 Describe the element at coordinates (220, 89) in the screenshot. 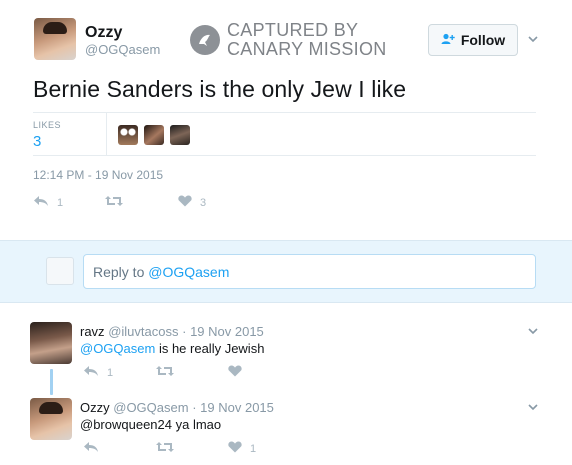

I see `tweet-text: Bernie Sanders is the only Jew I like` at that location.